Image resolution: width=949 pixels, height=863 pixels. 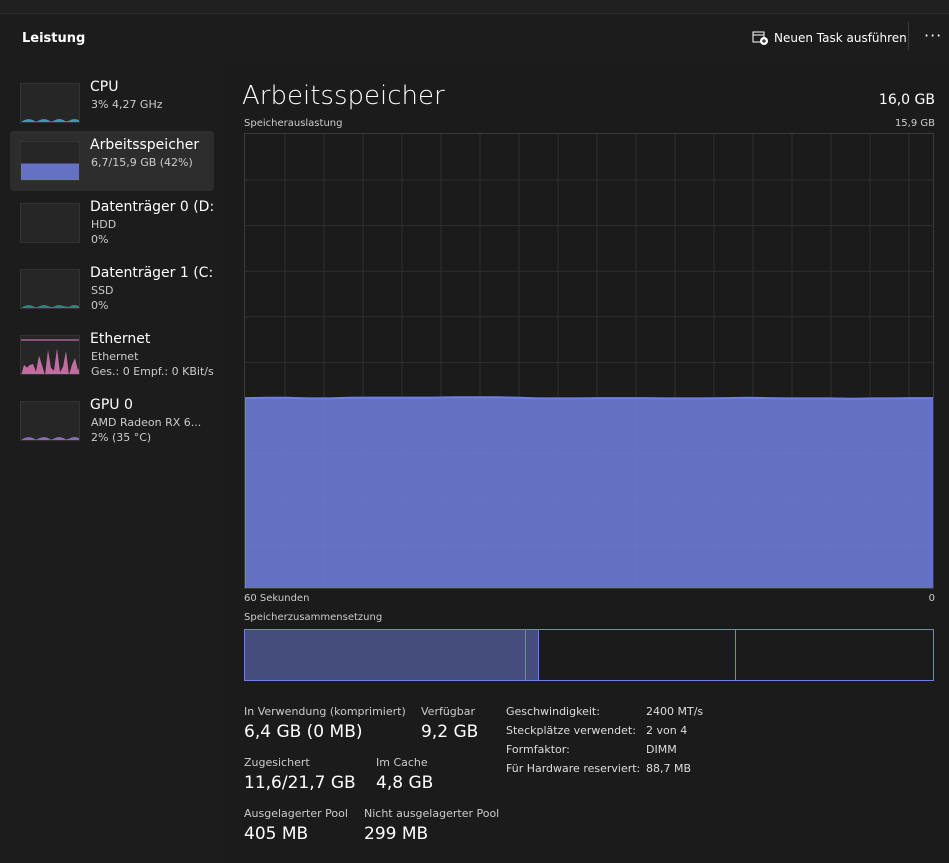 What do you see at coordinates (908, 36) in the screenshot?
I see `divider` at bounding box center [908, 36].